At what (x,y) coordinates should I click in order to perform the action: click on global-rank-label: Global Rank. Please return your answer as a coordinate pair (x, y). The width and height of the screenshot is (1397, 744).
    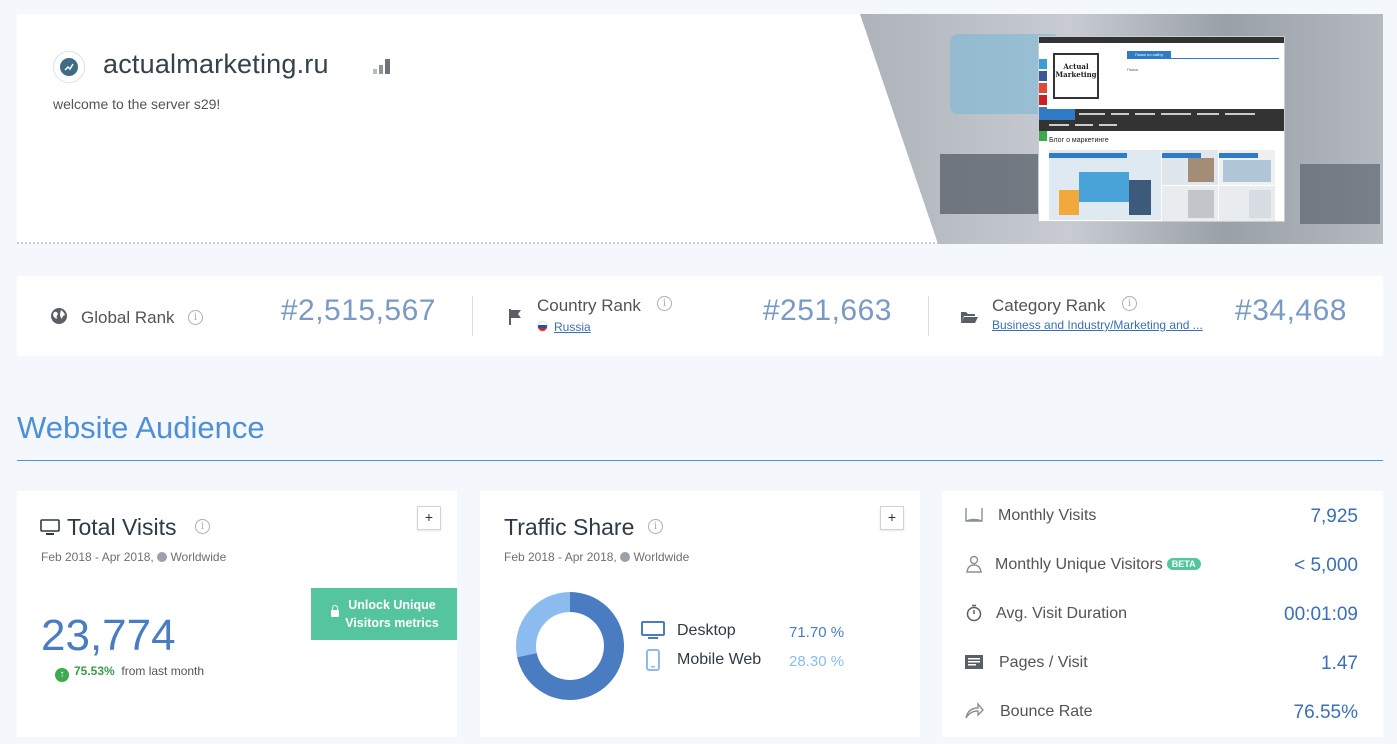
    Looking at the image, I should click on (128, 317).